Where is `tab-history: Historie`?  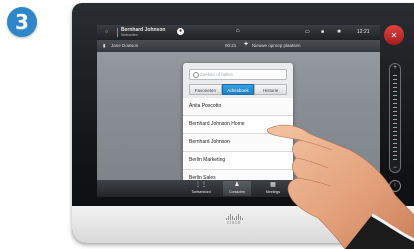
tab-history: Historie is located at coordinates (271, 89).